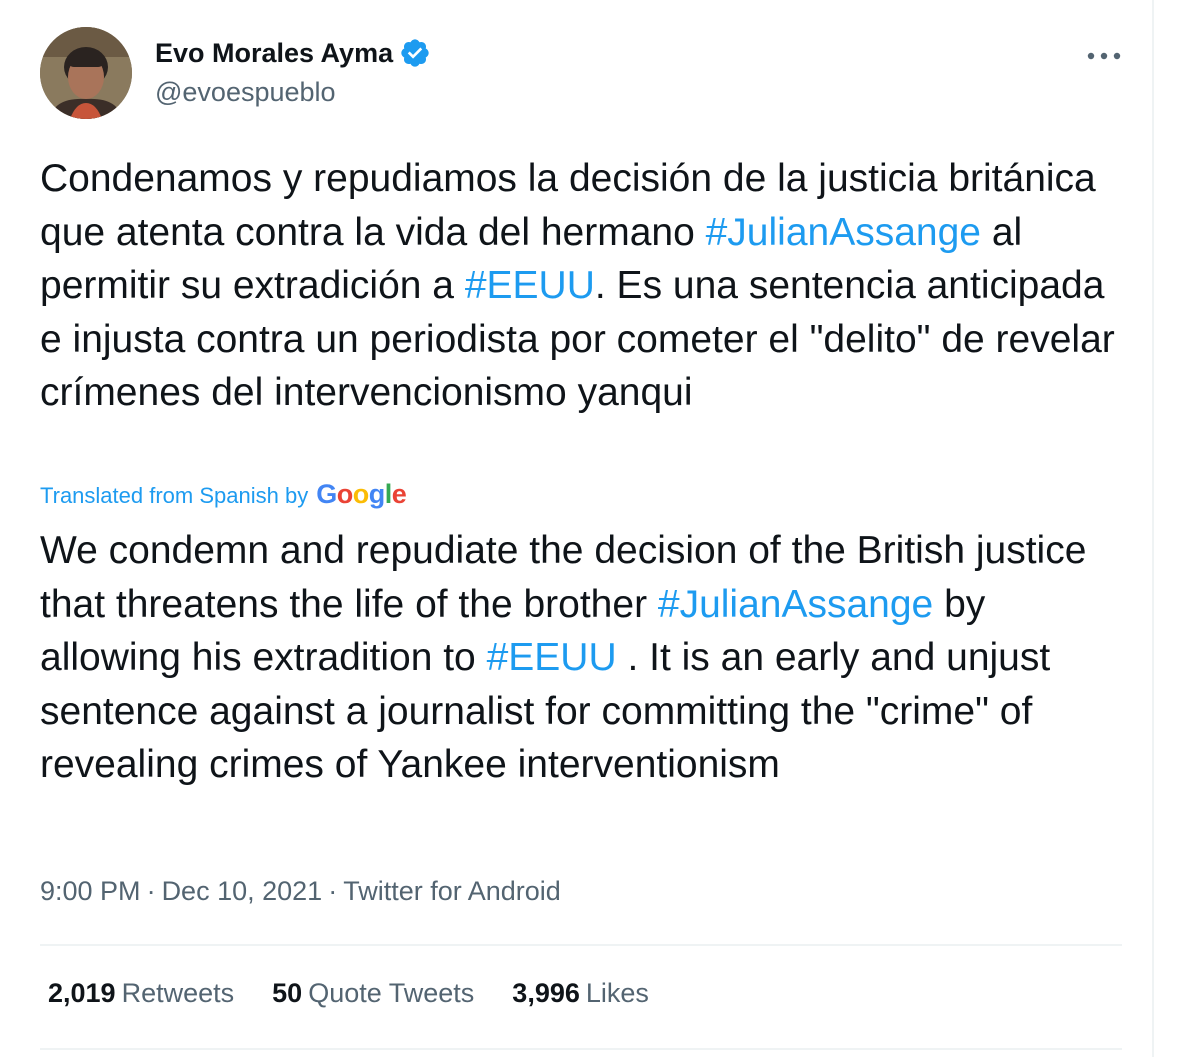  I want to click on avatar-image, so click(86, 73).